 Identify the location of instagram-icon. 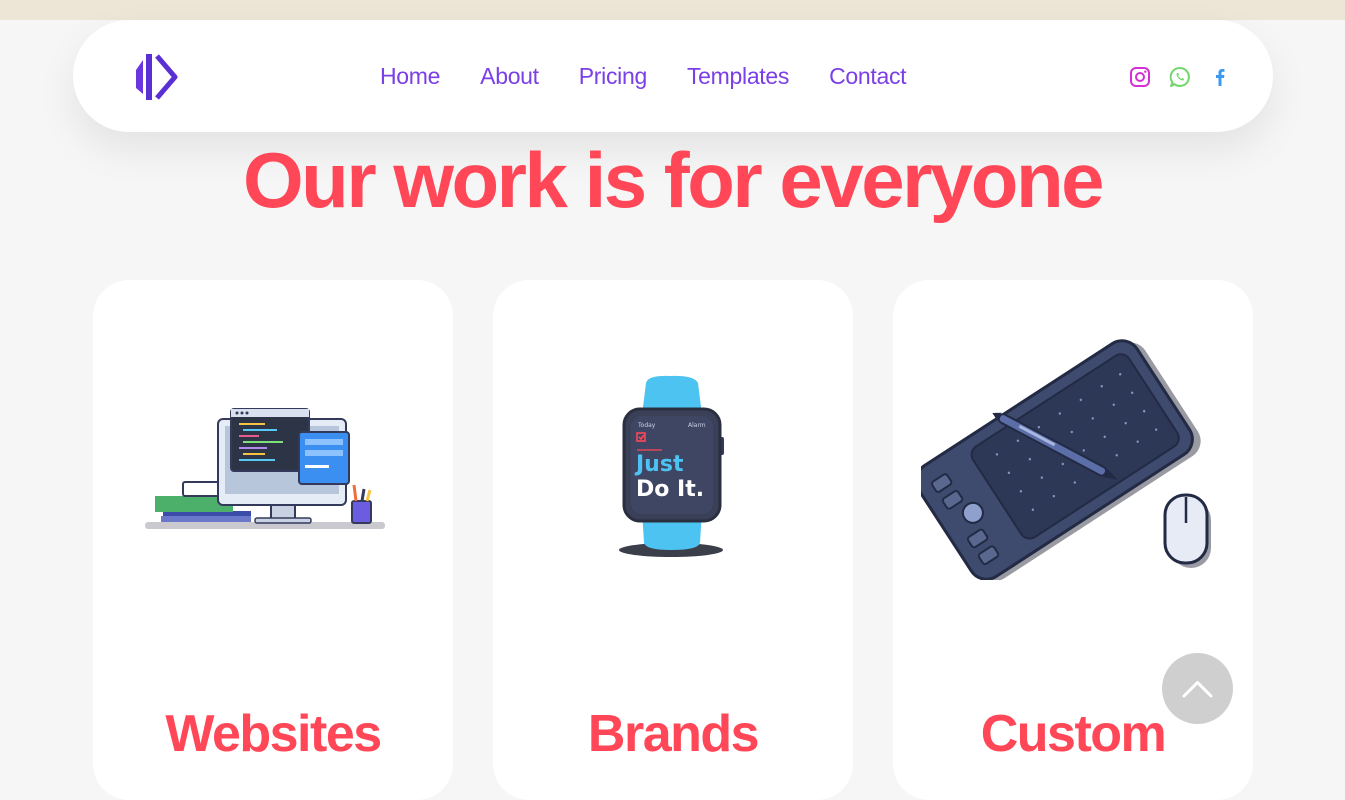
(1140, 77).